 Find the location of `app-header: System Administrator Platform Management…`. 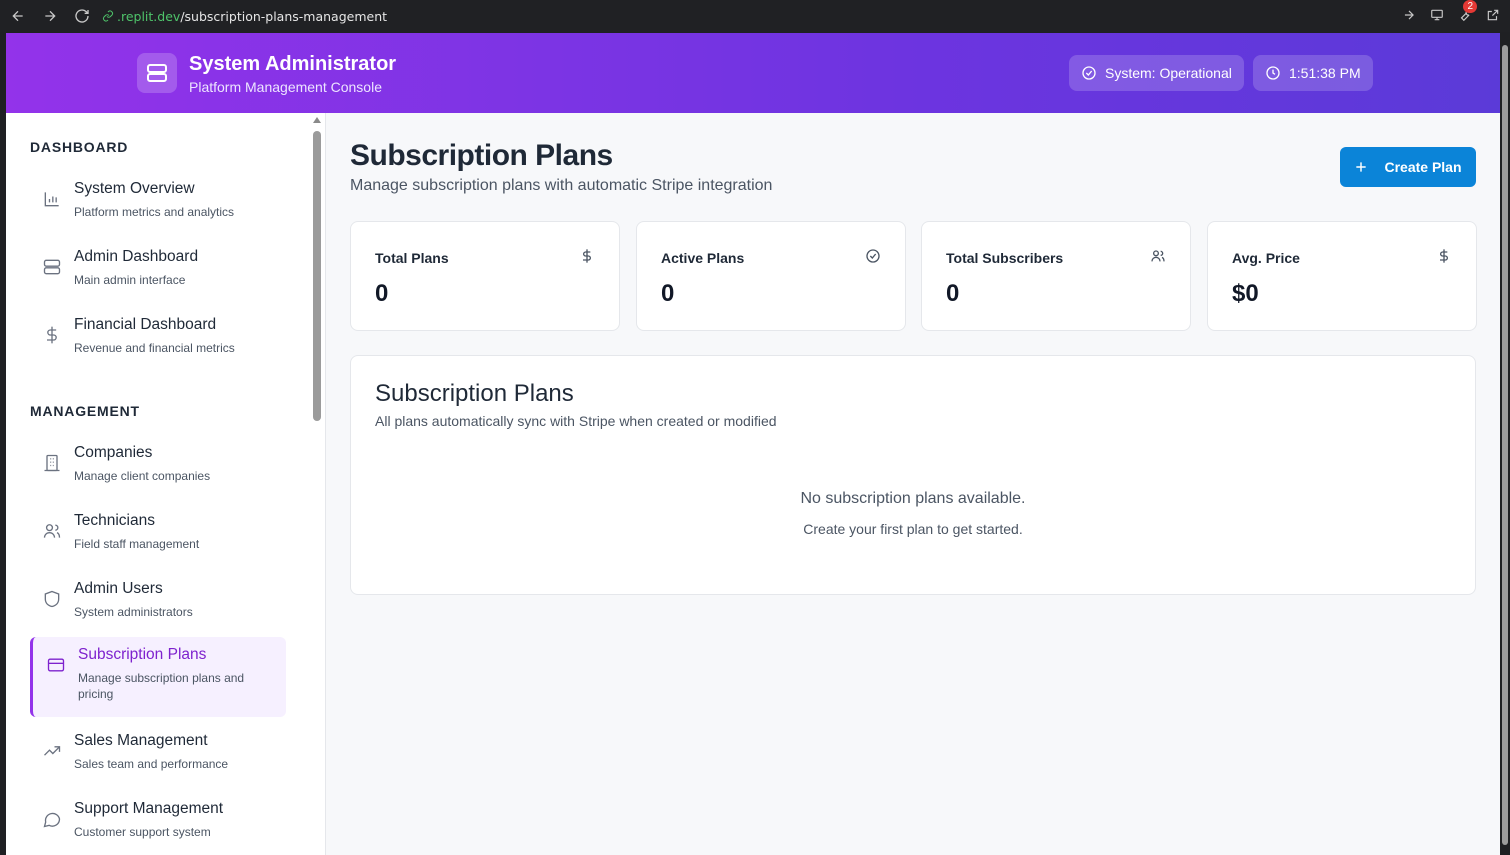

app-header: System Administrator Platform Management… is located at coordinates (753, 73).